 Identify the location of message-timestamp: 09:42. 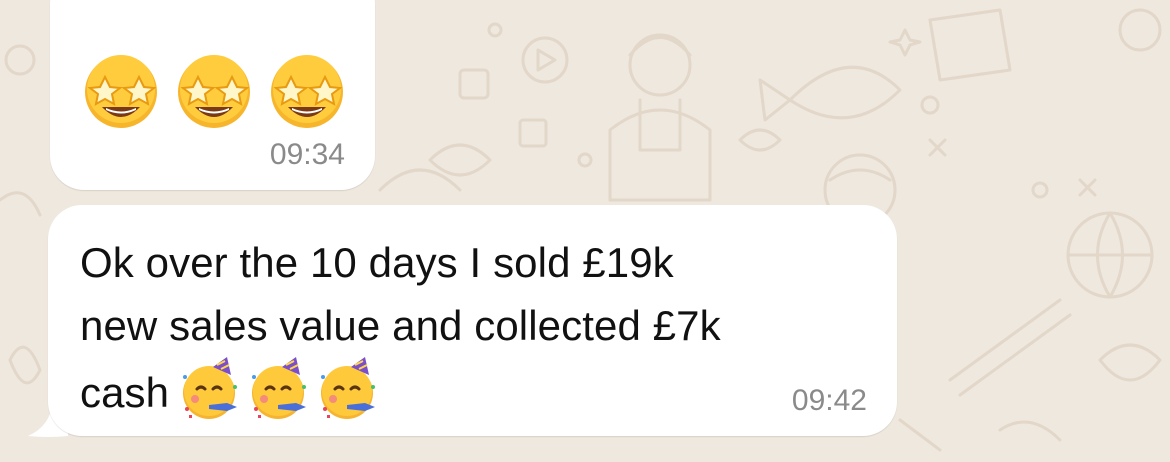
(829, 400).